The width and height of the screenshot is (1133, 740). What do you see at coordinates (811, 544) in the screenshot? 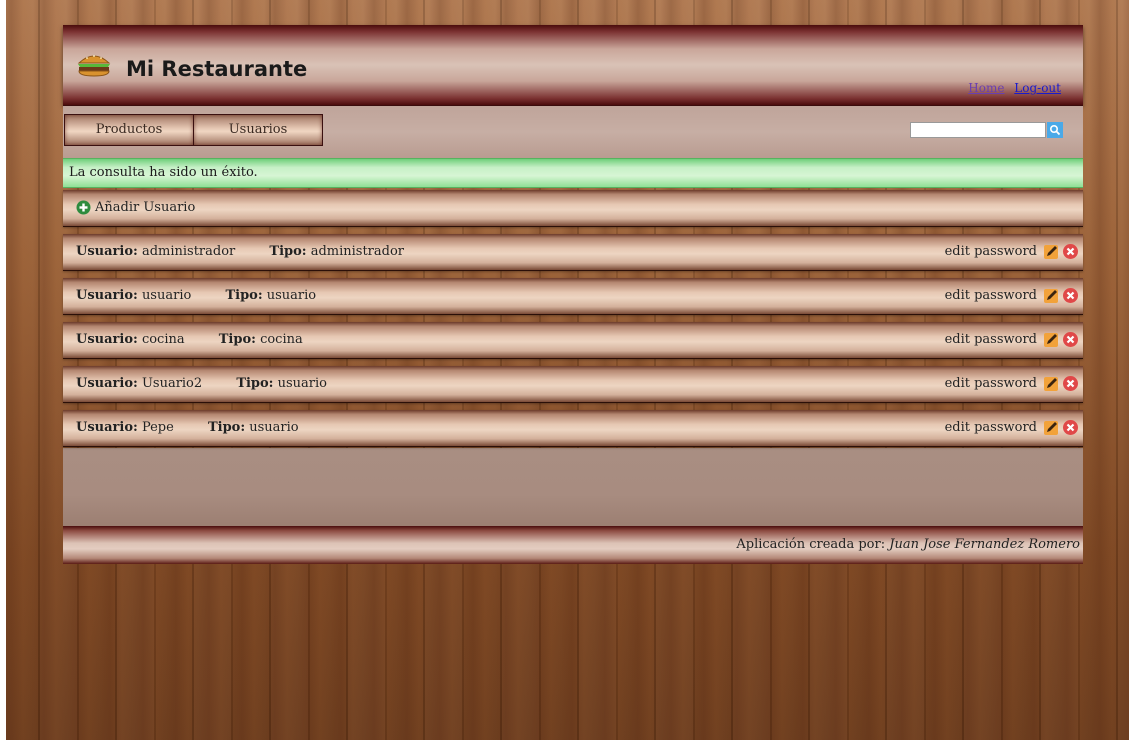
I see `footer-prefix: Aplicación creada por:` at bounding box center [811, 544].